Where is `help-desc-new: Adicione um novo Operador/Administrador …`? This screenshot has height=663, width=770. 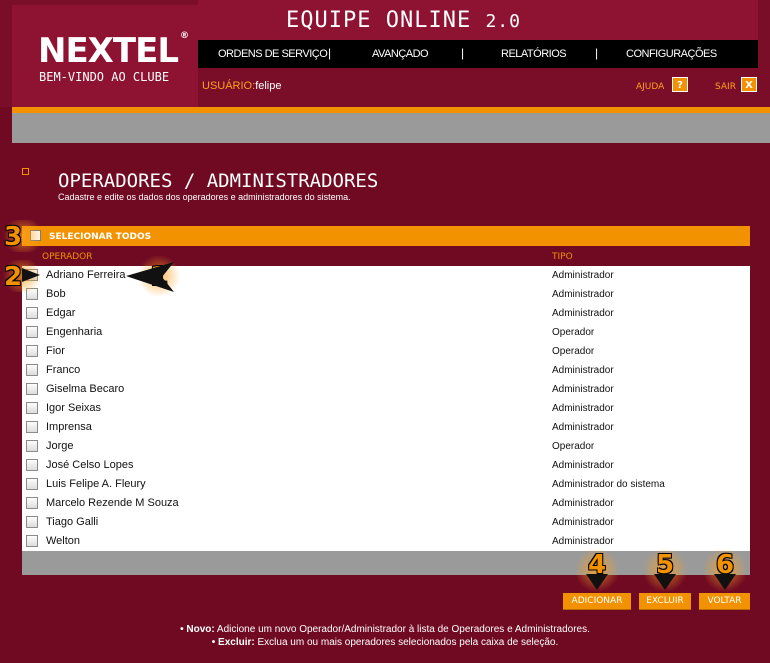
help-desc-new: Adicione um novo Operador/Administrador … is located at coordinates (402, 629).